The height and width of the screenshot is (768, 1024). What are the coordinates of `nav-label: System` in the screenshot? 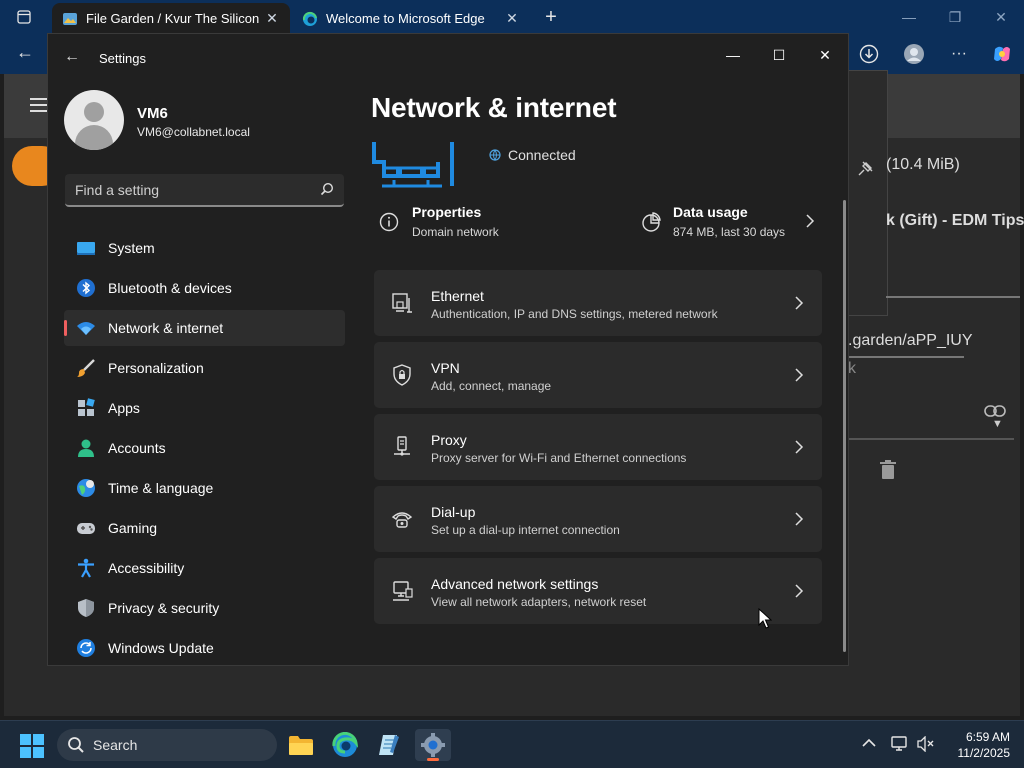 It's located at (131, 248).